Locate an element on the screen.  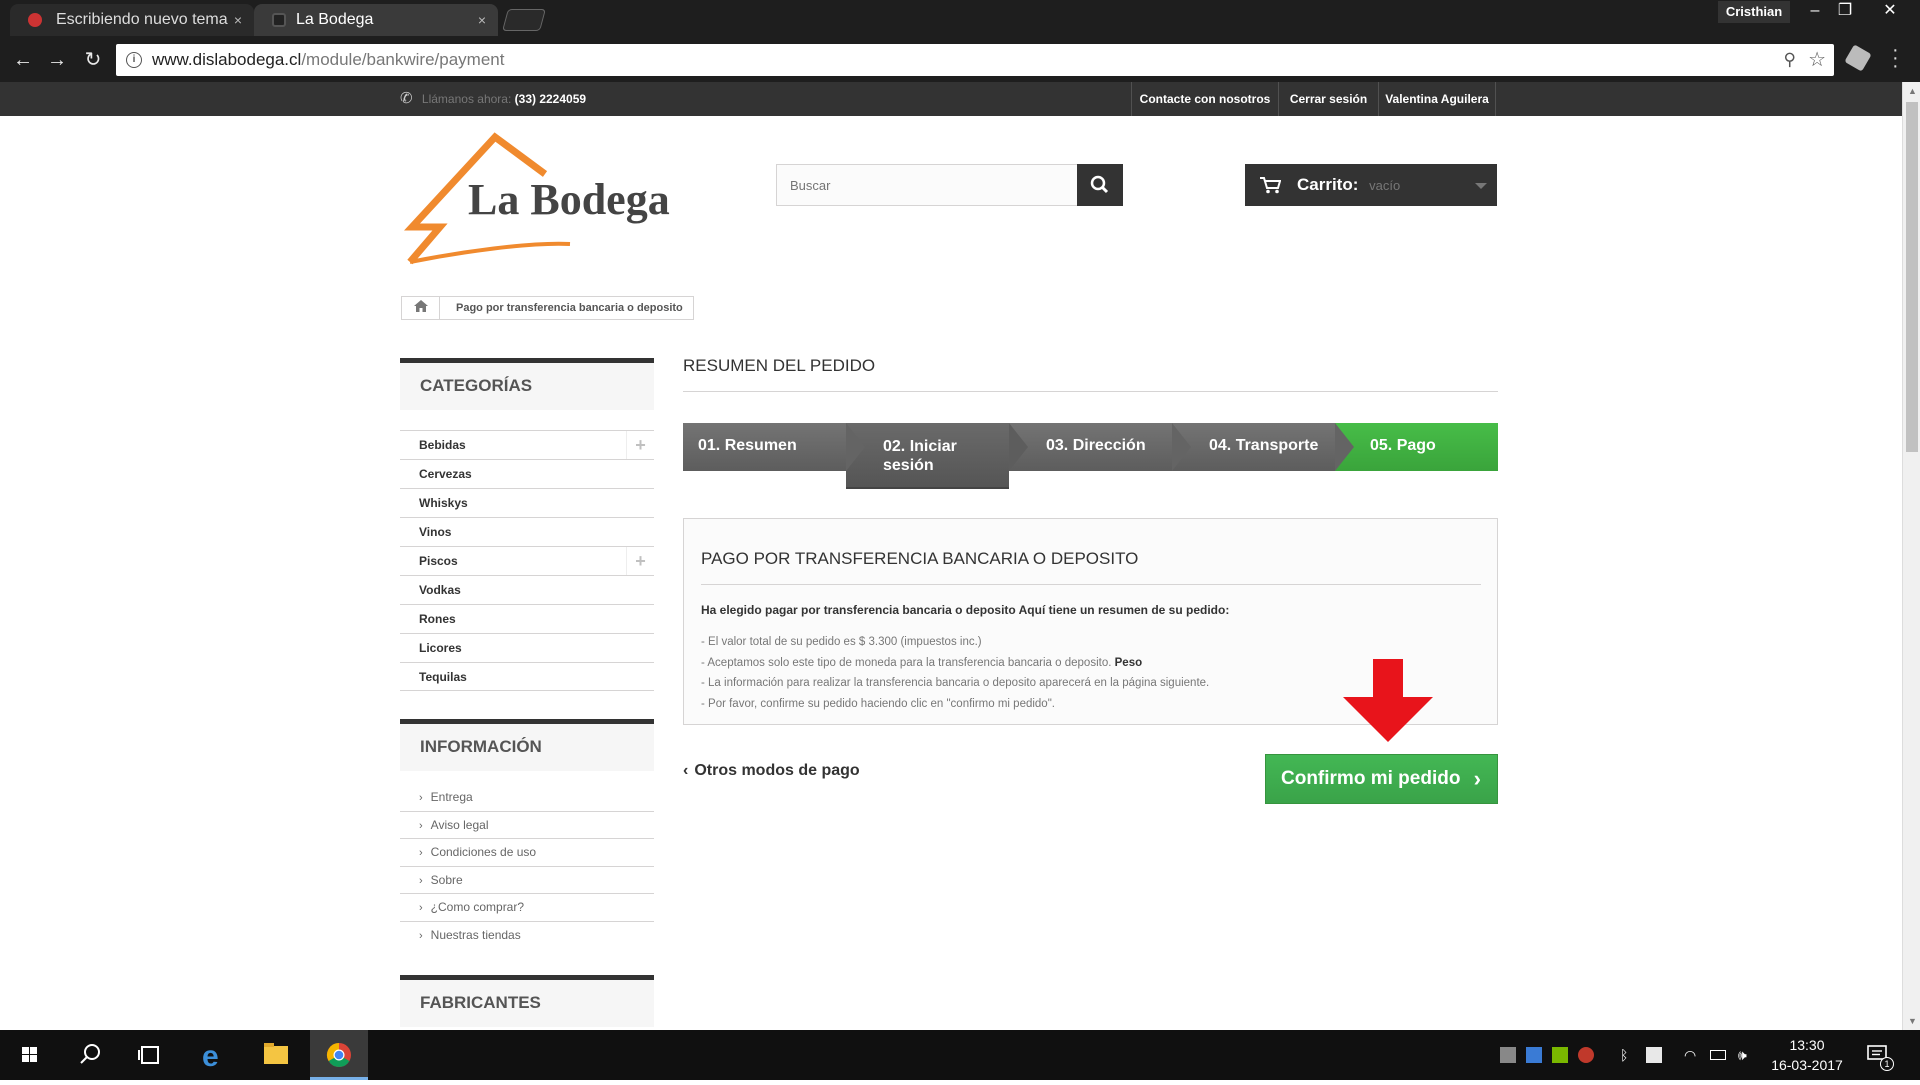
wifi-icon: ◠ is located at coordinates (1692, 1055).